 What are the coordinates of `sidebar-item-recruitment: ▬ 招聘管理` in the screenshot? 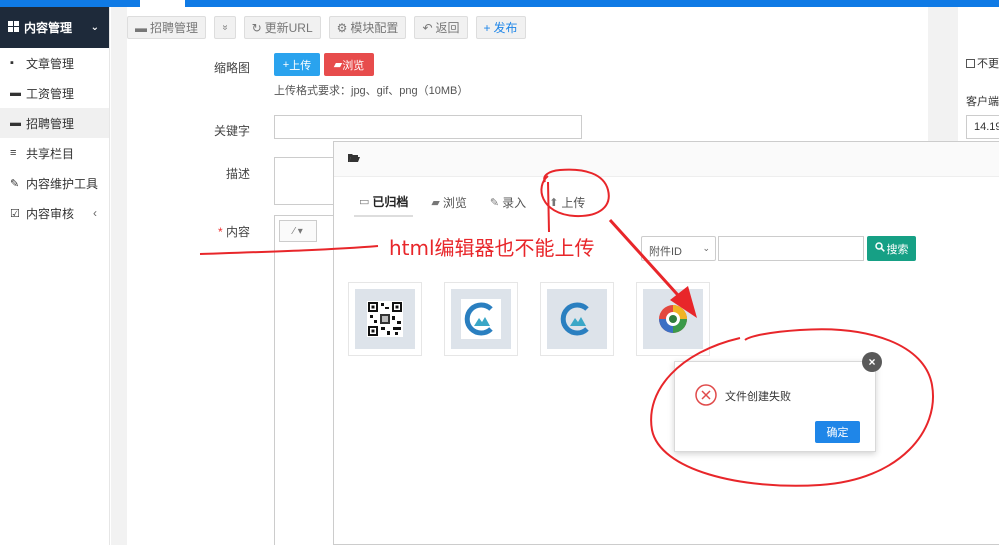 It's located at (54, 123).